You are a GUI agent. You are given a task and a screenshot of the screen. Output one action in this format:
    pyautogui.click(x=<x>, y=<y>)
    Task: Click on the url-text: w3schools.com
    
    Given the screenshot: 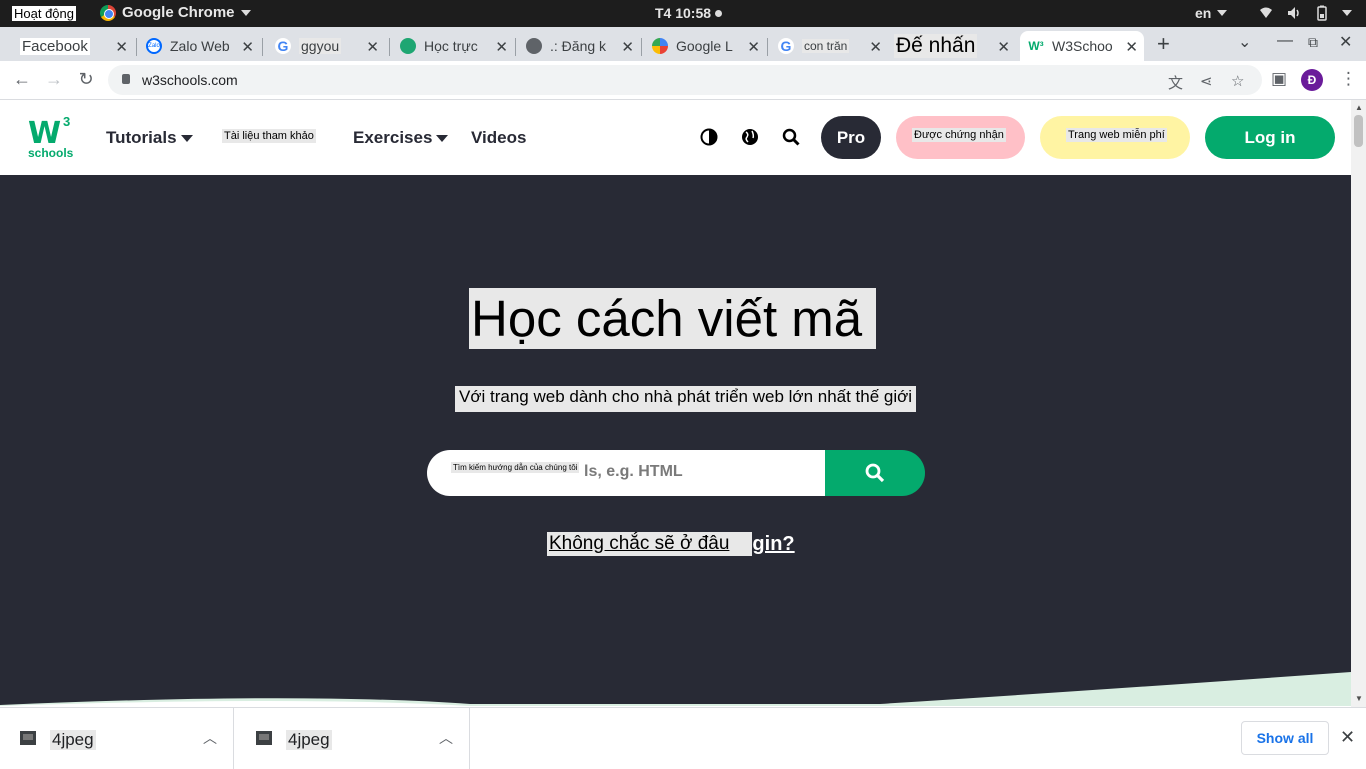 What is the action you would take?
    pyautogui.click(x=190, y=80)
    